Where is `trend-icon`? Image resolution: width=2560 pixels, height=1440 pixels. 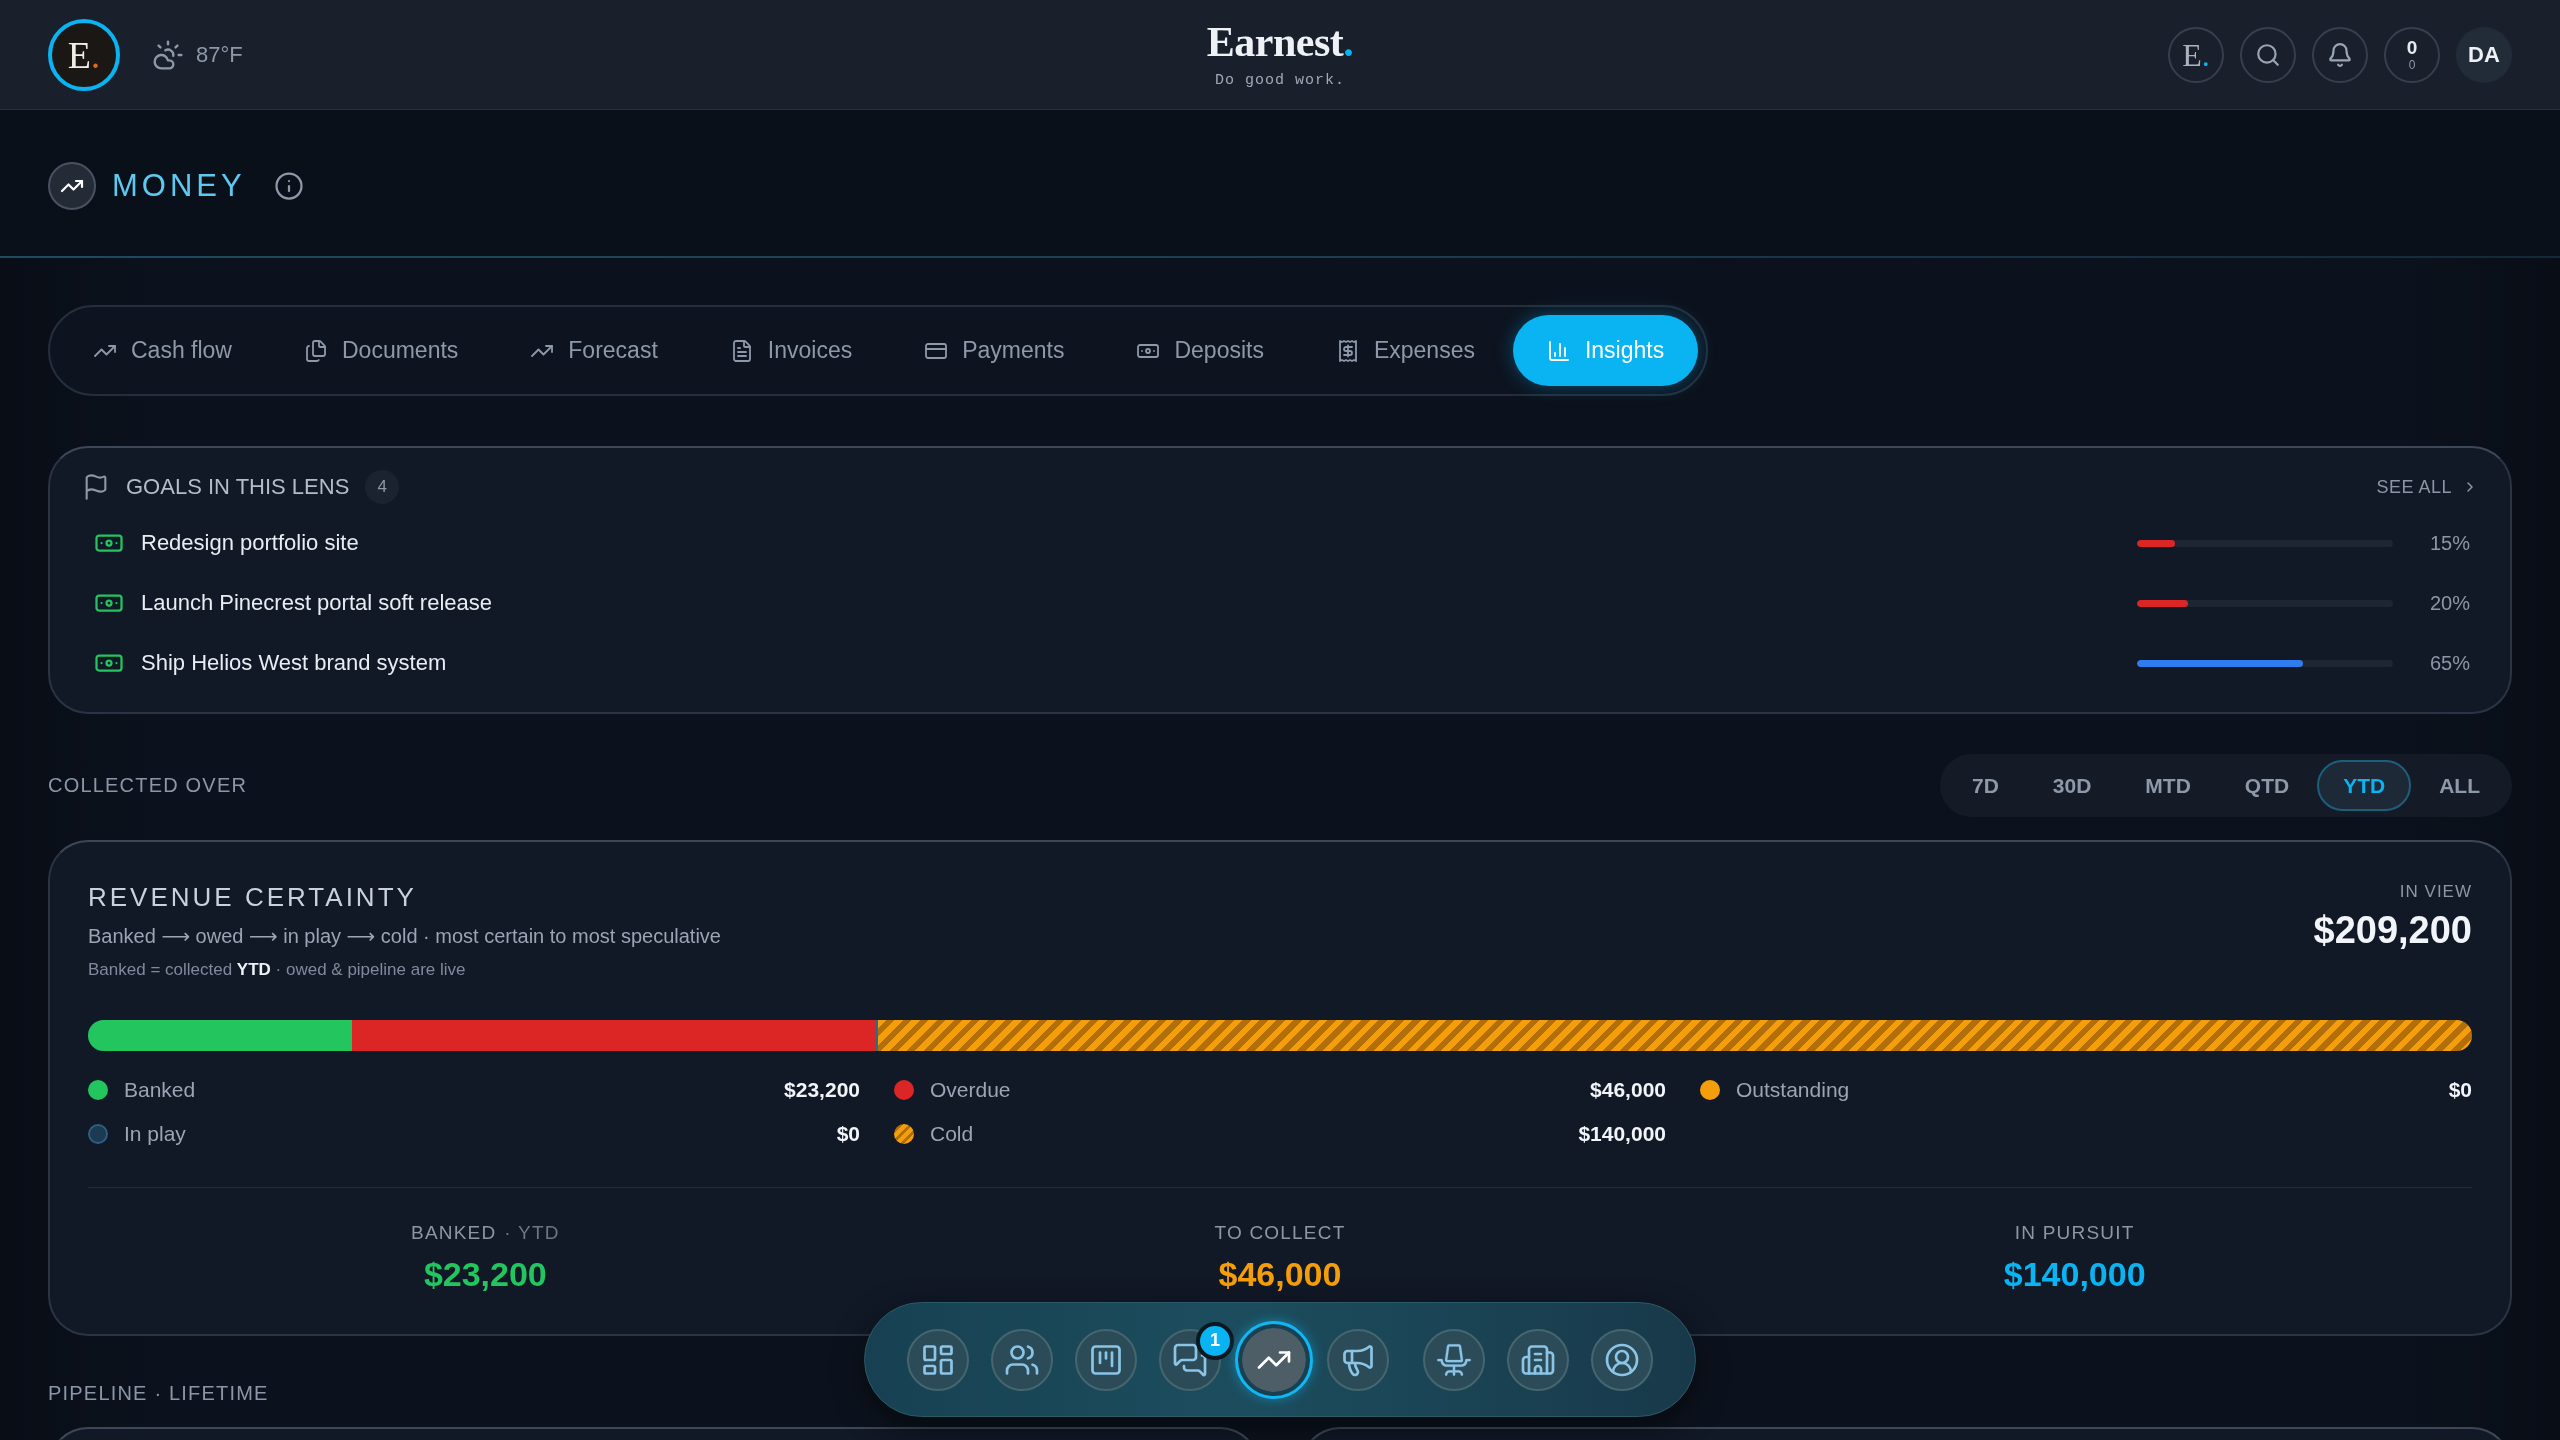
trend-icon is located at coordinates (72, 186).